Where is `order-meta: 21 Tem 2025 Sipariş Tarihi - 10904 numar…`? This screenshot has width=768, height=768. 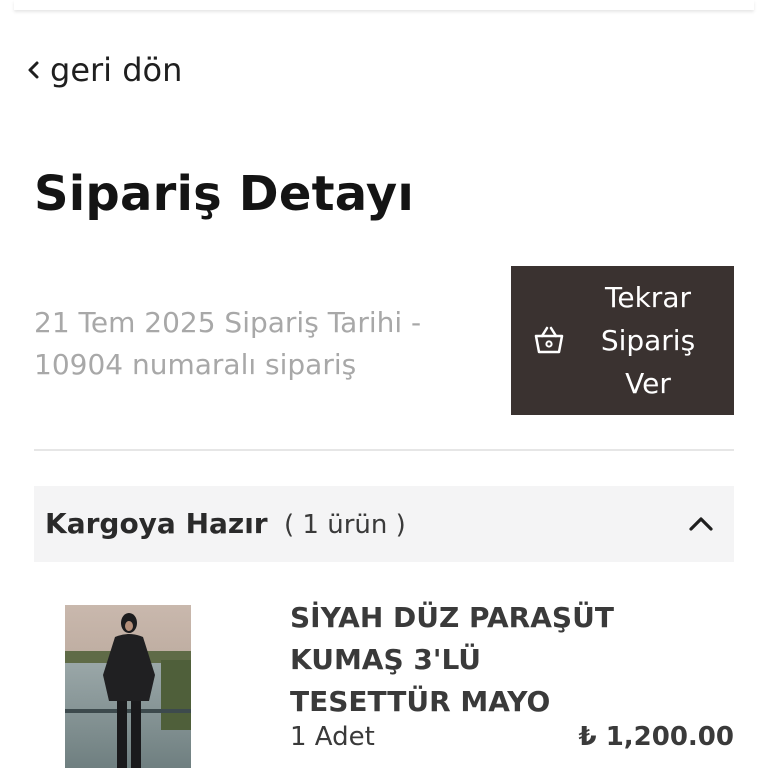 order-meta: 21 Tem 2025 Sipariş Tarihi - 10904 numar… is located at coordinates (254, 344).